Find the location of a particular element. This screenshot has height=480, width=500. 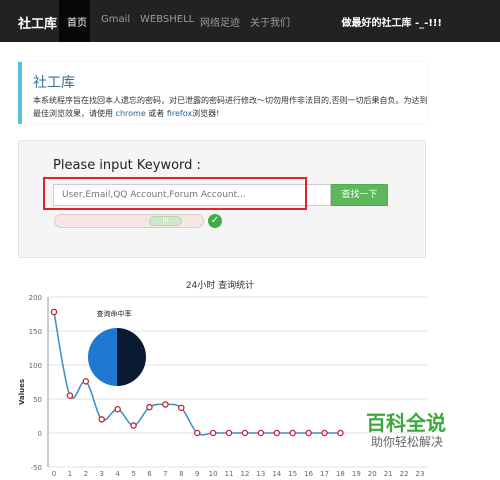

x-tick-label: 4 is located at coordinates (117, 474).